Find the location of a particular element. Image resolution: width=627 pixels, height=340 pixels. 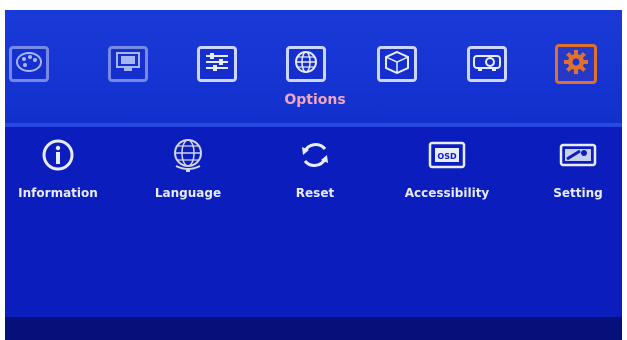

option-setting: Setting is located at coordinates (572, 168).